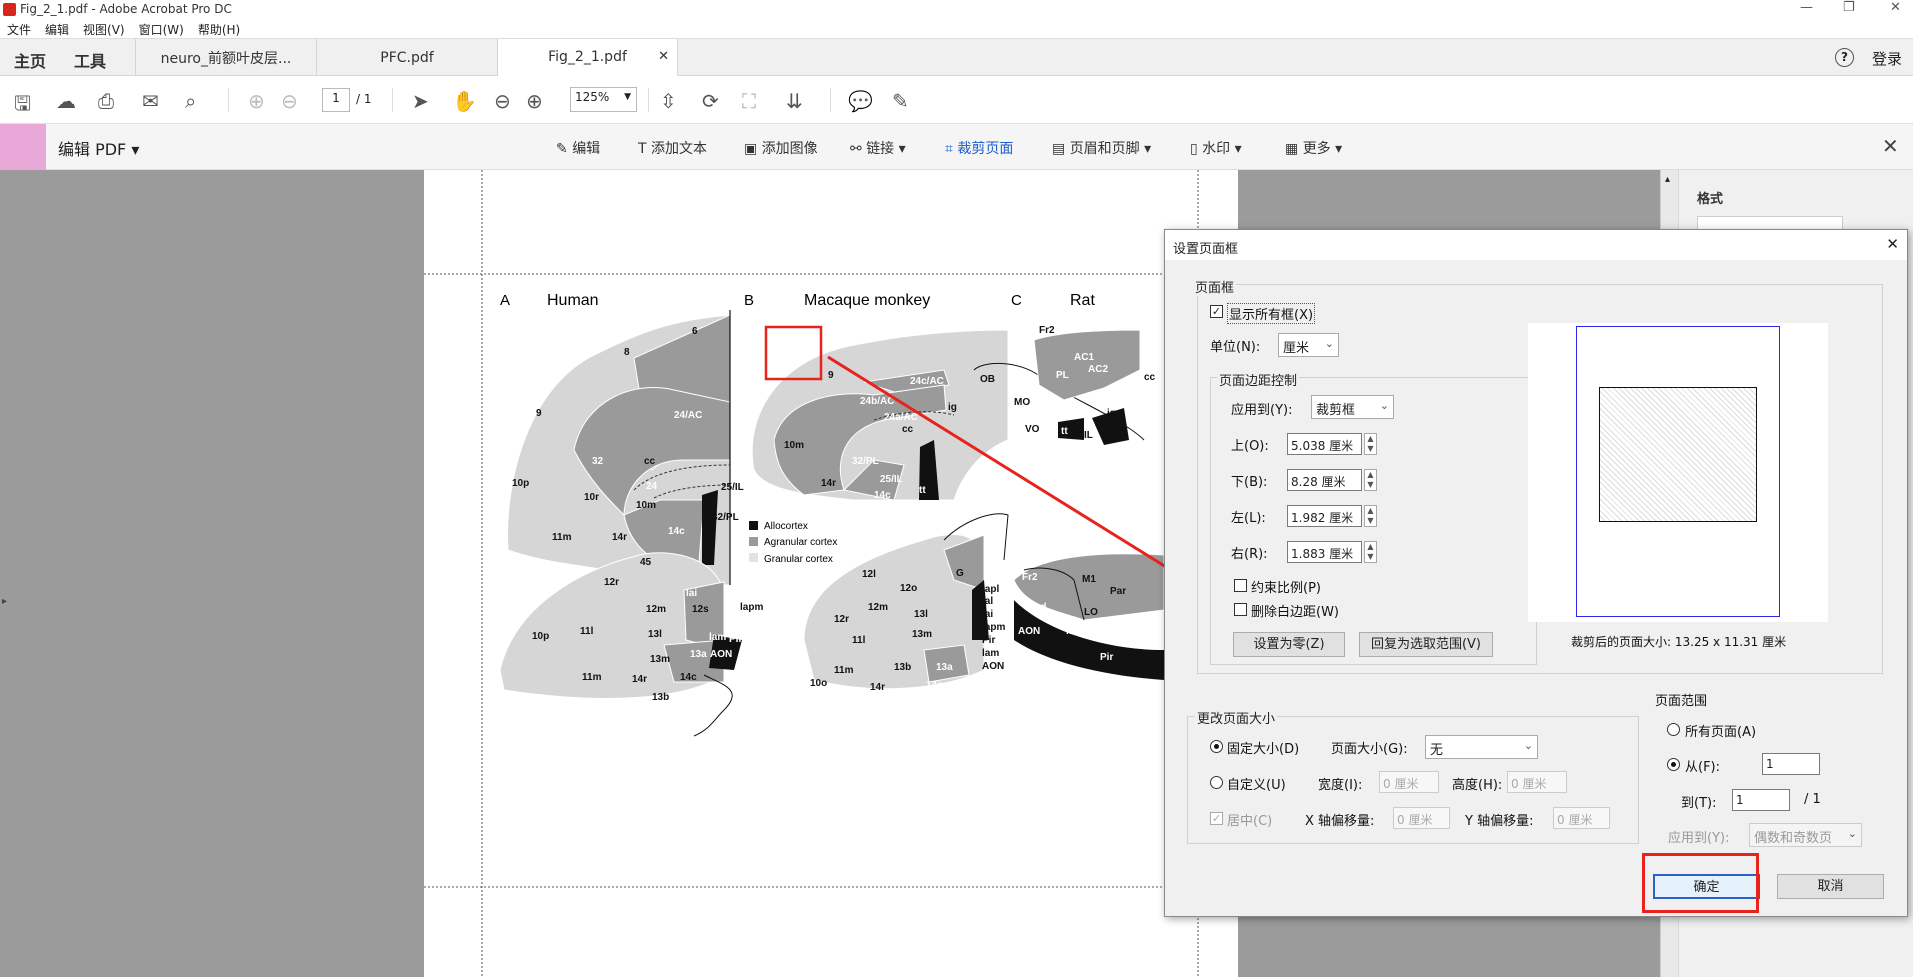  I want to click on margin-left-label: 左(L):, so click(1248, 518).